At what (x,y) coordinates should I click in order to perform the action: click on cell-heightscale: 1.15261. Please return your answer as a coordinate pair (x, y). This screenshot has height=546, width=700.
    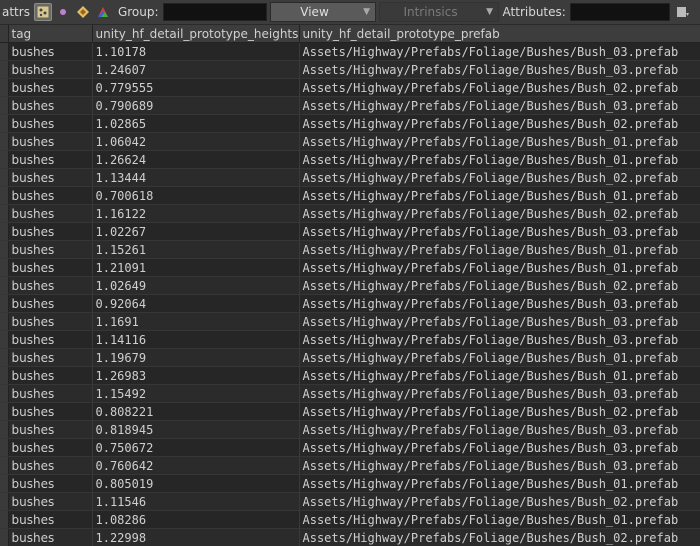
    Looking at the image, I should click on (196, 249).